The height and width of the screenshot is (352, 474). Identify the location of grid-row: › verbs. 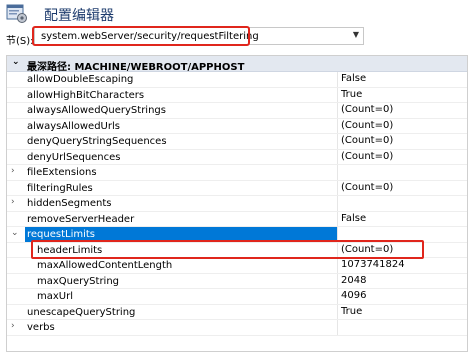
(237, 328).